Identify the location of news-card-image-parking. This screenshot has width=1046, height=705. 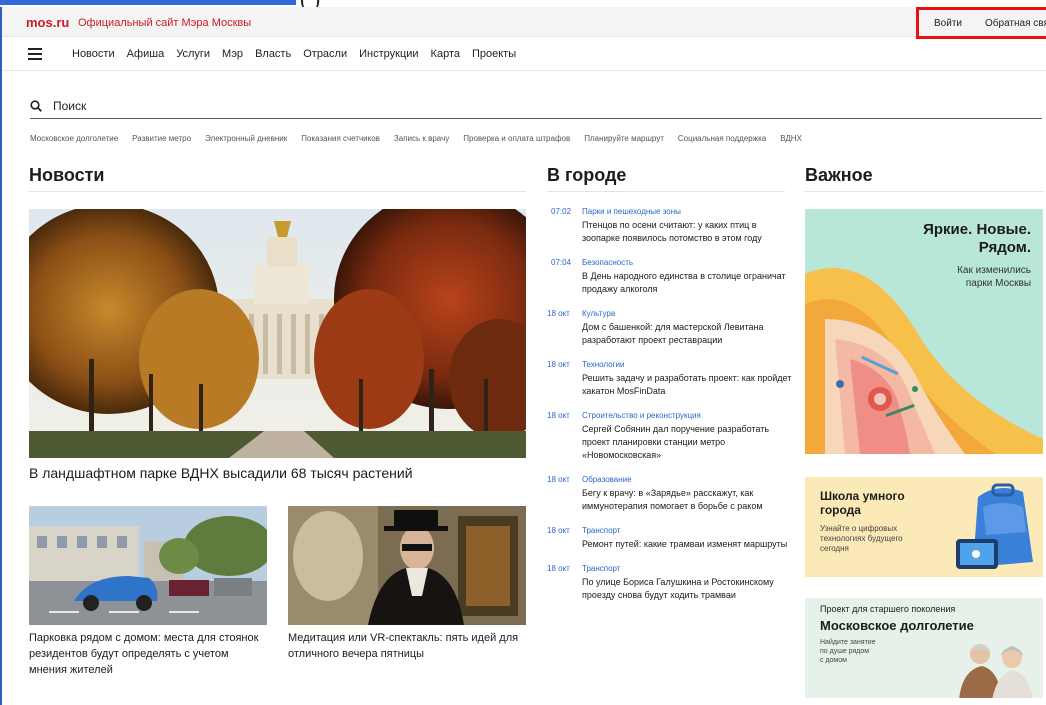
(148, 565).